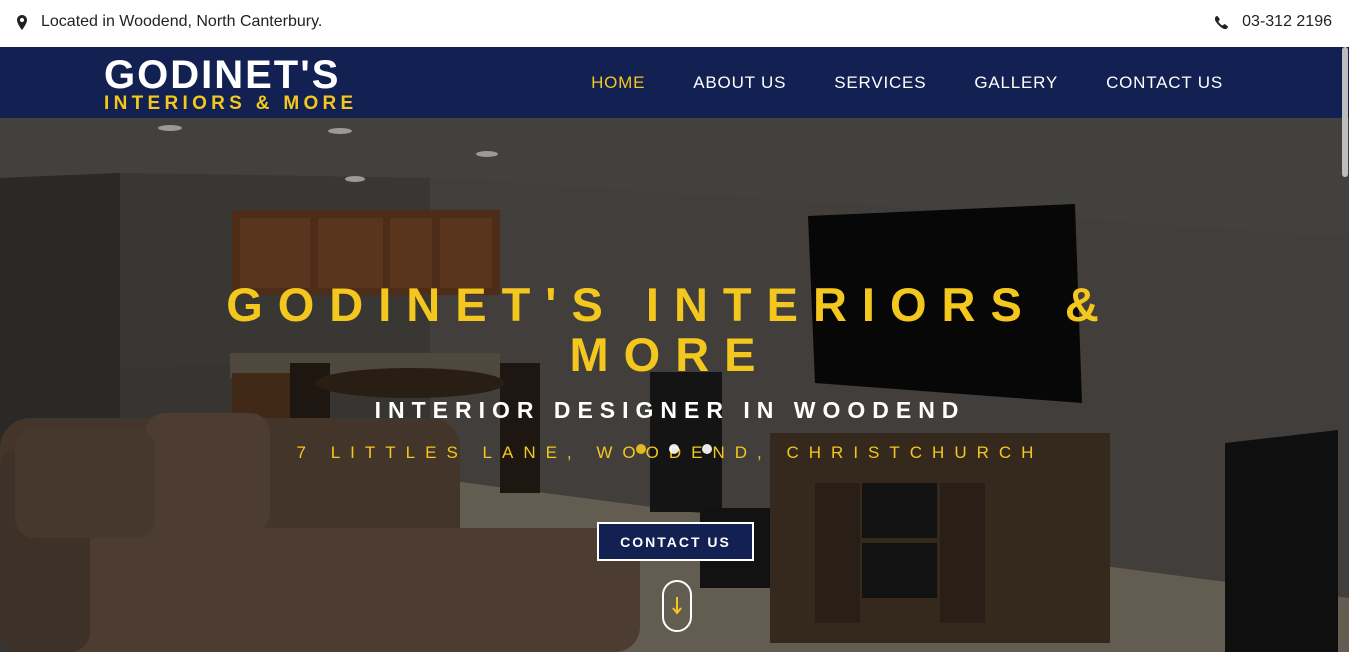  I want to click on map-marker-icon, so click(22, 22).